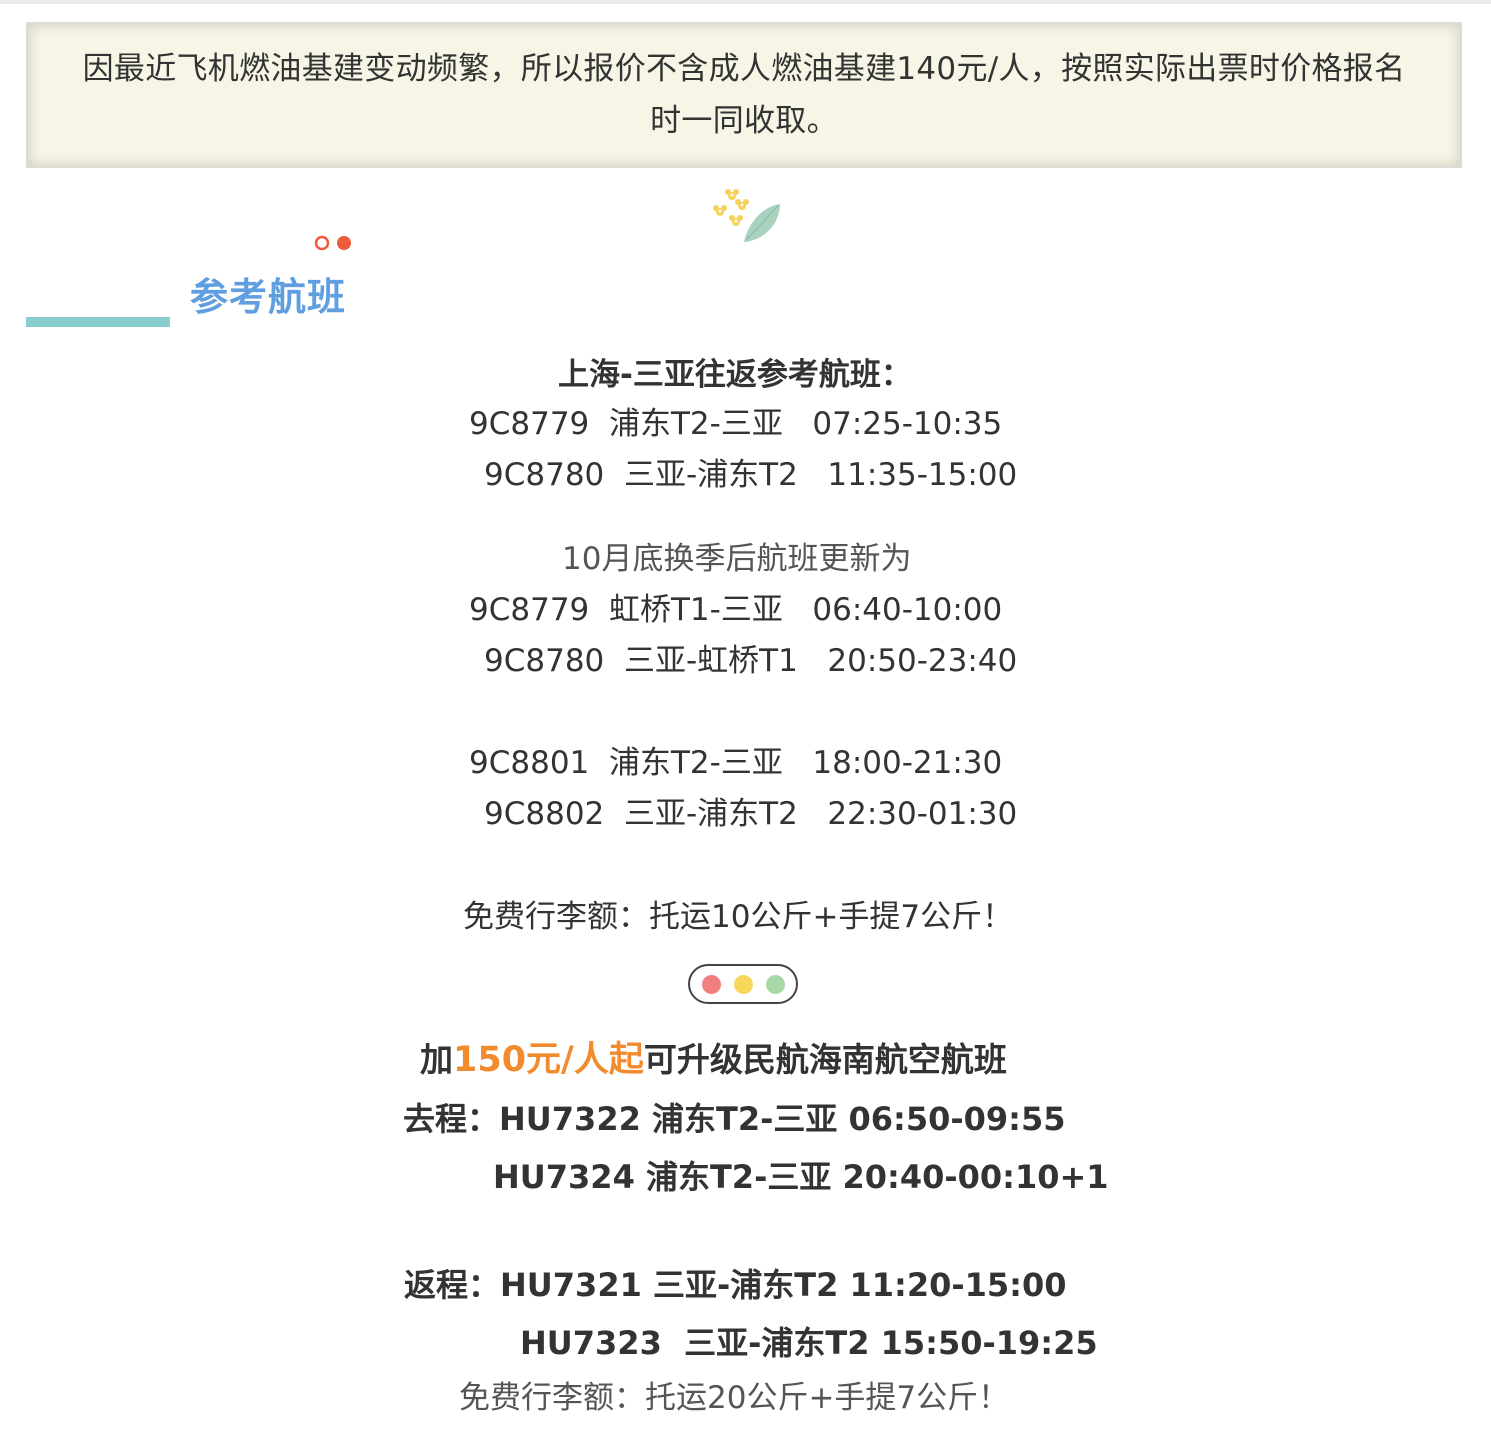 The width and height of the screenshot is (1491, 1439). Describe the element at coordinates (548, 1060) in the screenshot. I see `upgrade-price: 150元/人起` at that location.